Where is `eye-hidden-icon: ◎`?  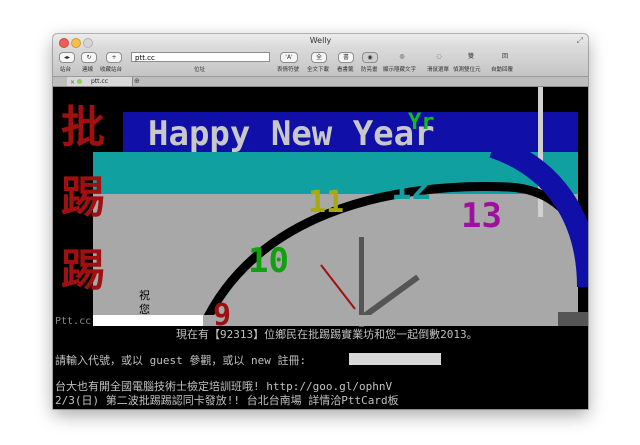
eye-hidden-icon: ◎ is located at coordinates (402, 56).